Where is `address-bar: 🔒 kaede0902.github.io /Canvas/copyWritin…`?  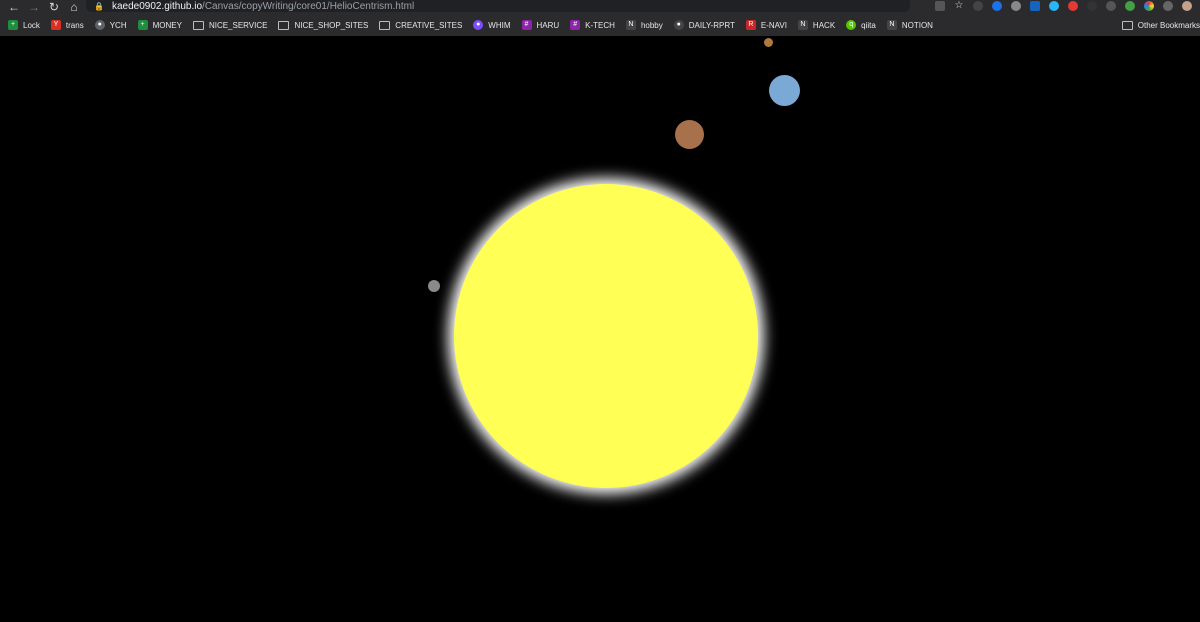
address-bar: 🔒 kaede0902.github.io /Canvas/copyWritin… is located at coordinates (498, 6).